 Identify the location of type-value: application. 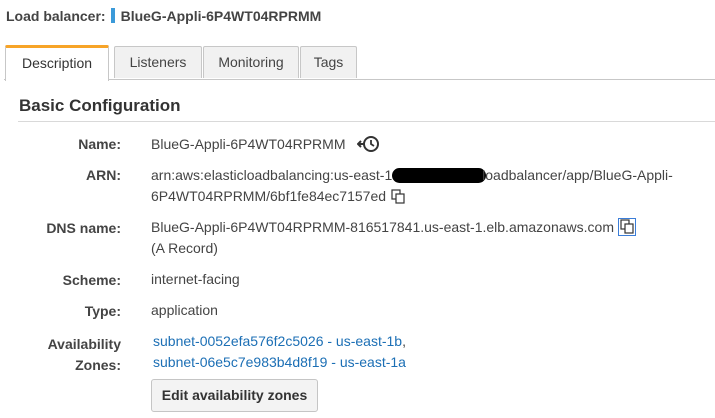
(184, 310).